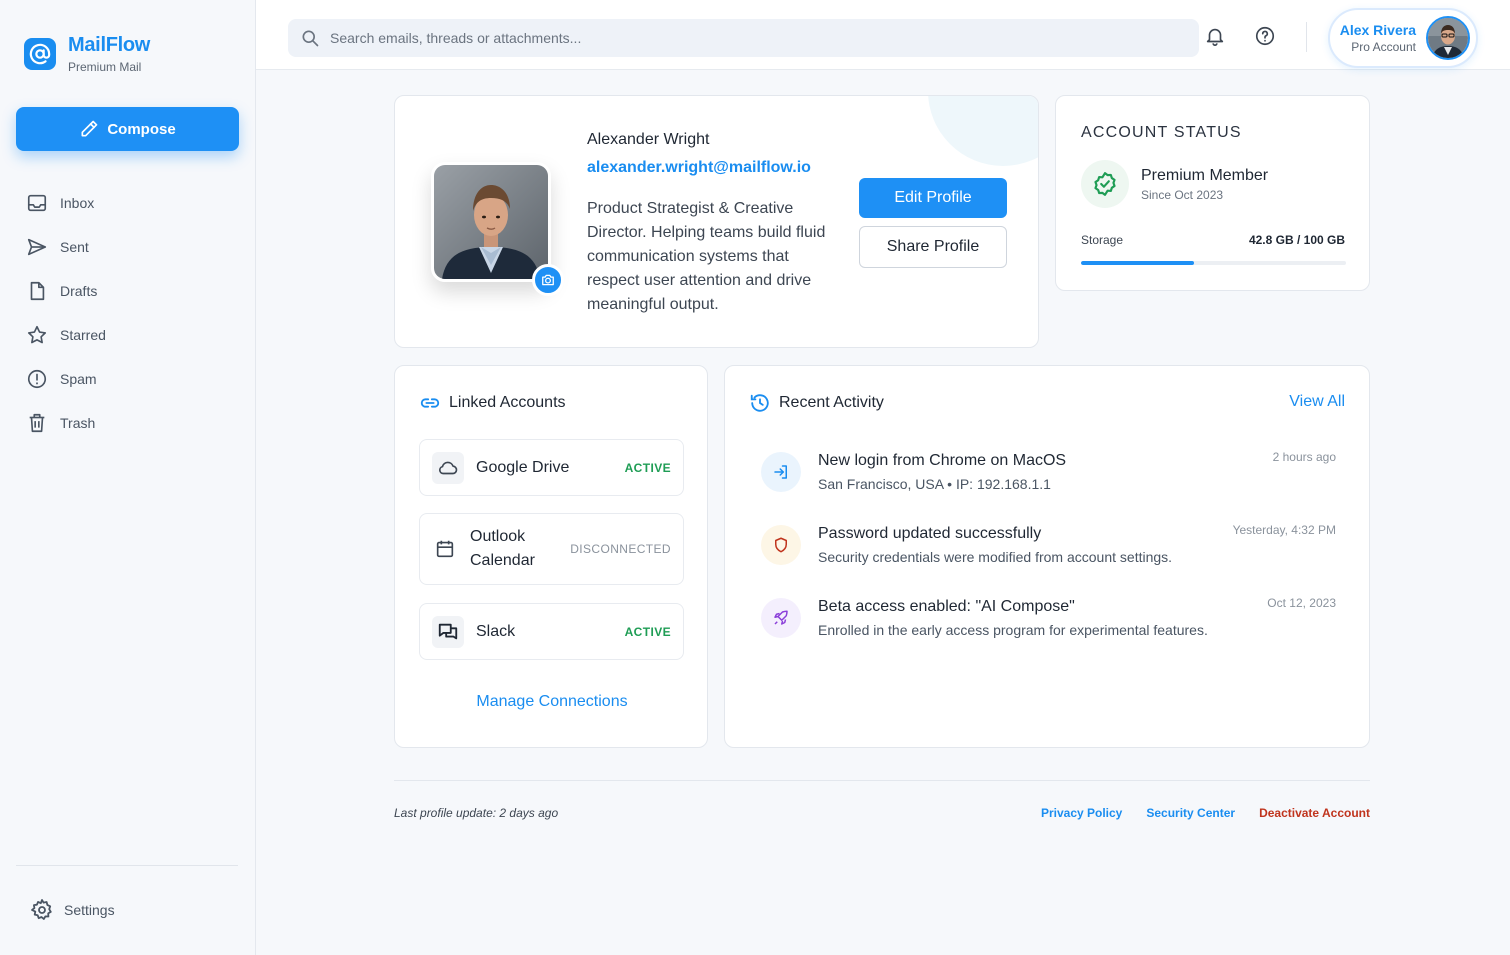 The height and width of the screenshot is (955, 1510). I want to click on activity-title: Password updated successfully, so click(930, 533).